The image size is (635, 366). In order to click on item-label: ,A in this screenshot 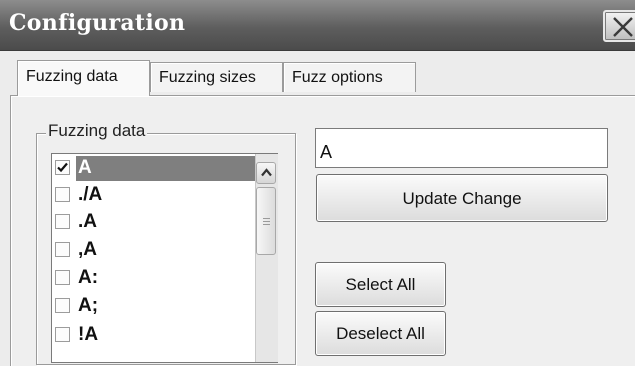, I will do `click(87, 249)`.